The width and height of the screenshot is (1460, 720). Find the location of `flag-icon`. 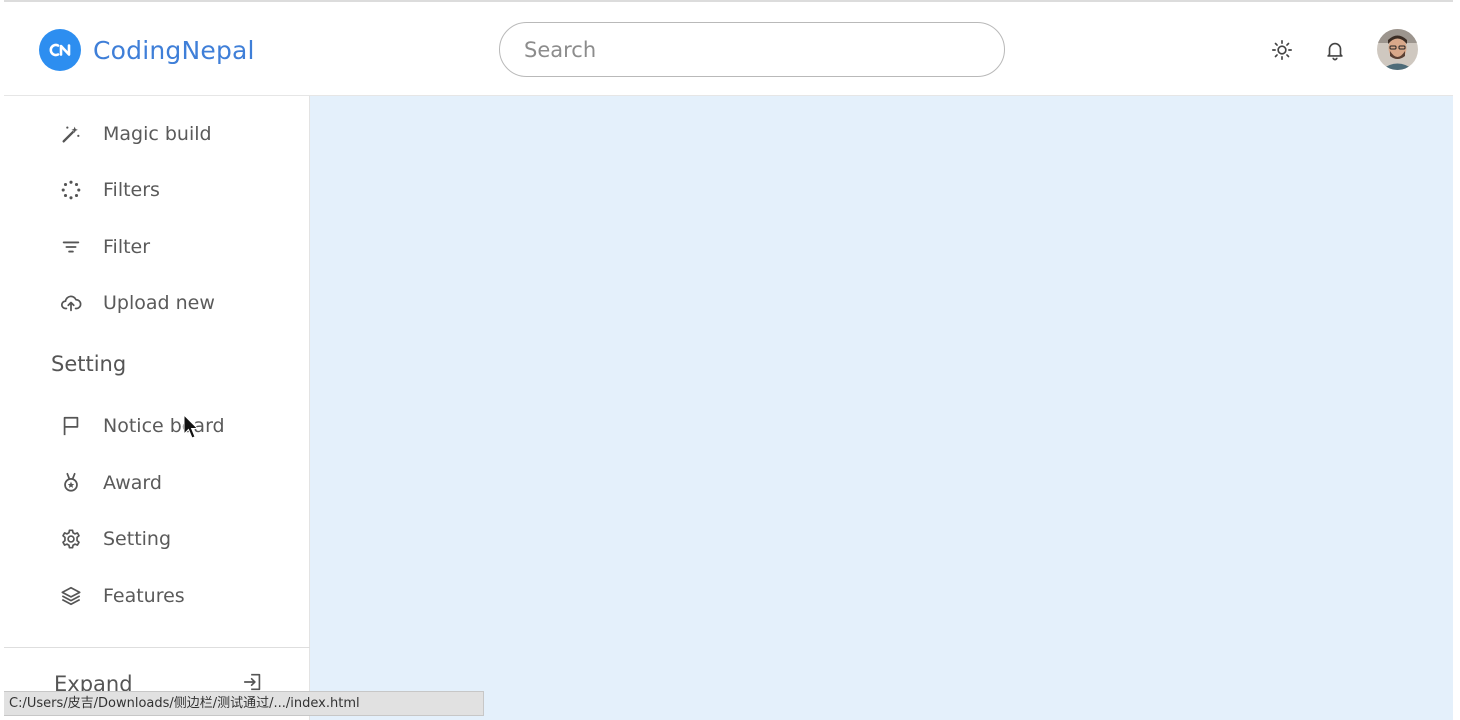

flag-icon is located at coordinates (71, 426).